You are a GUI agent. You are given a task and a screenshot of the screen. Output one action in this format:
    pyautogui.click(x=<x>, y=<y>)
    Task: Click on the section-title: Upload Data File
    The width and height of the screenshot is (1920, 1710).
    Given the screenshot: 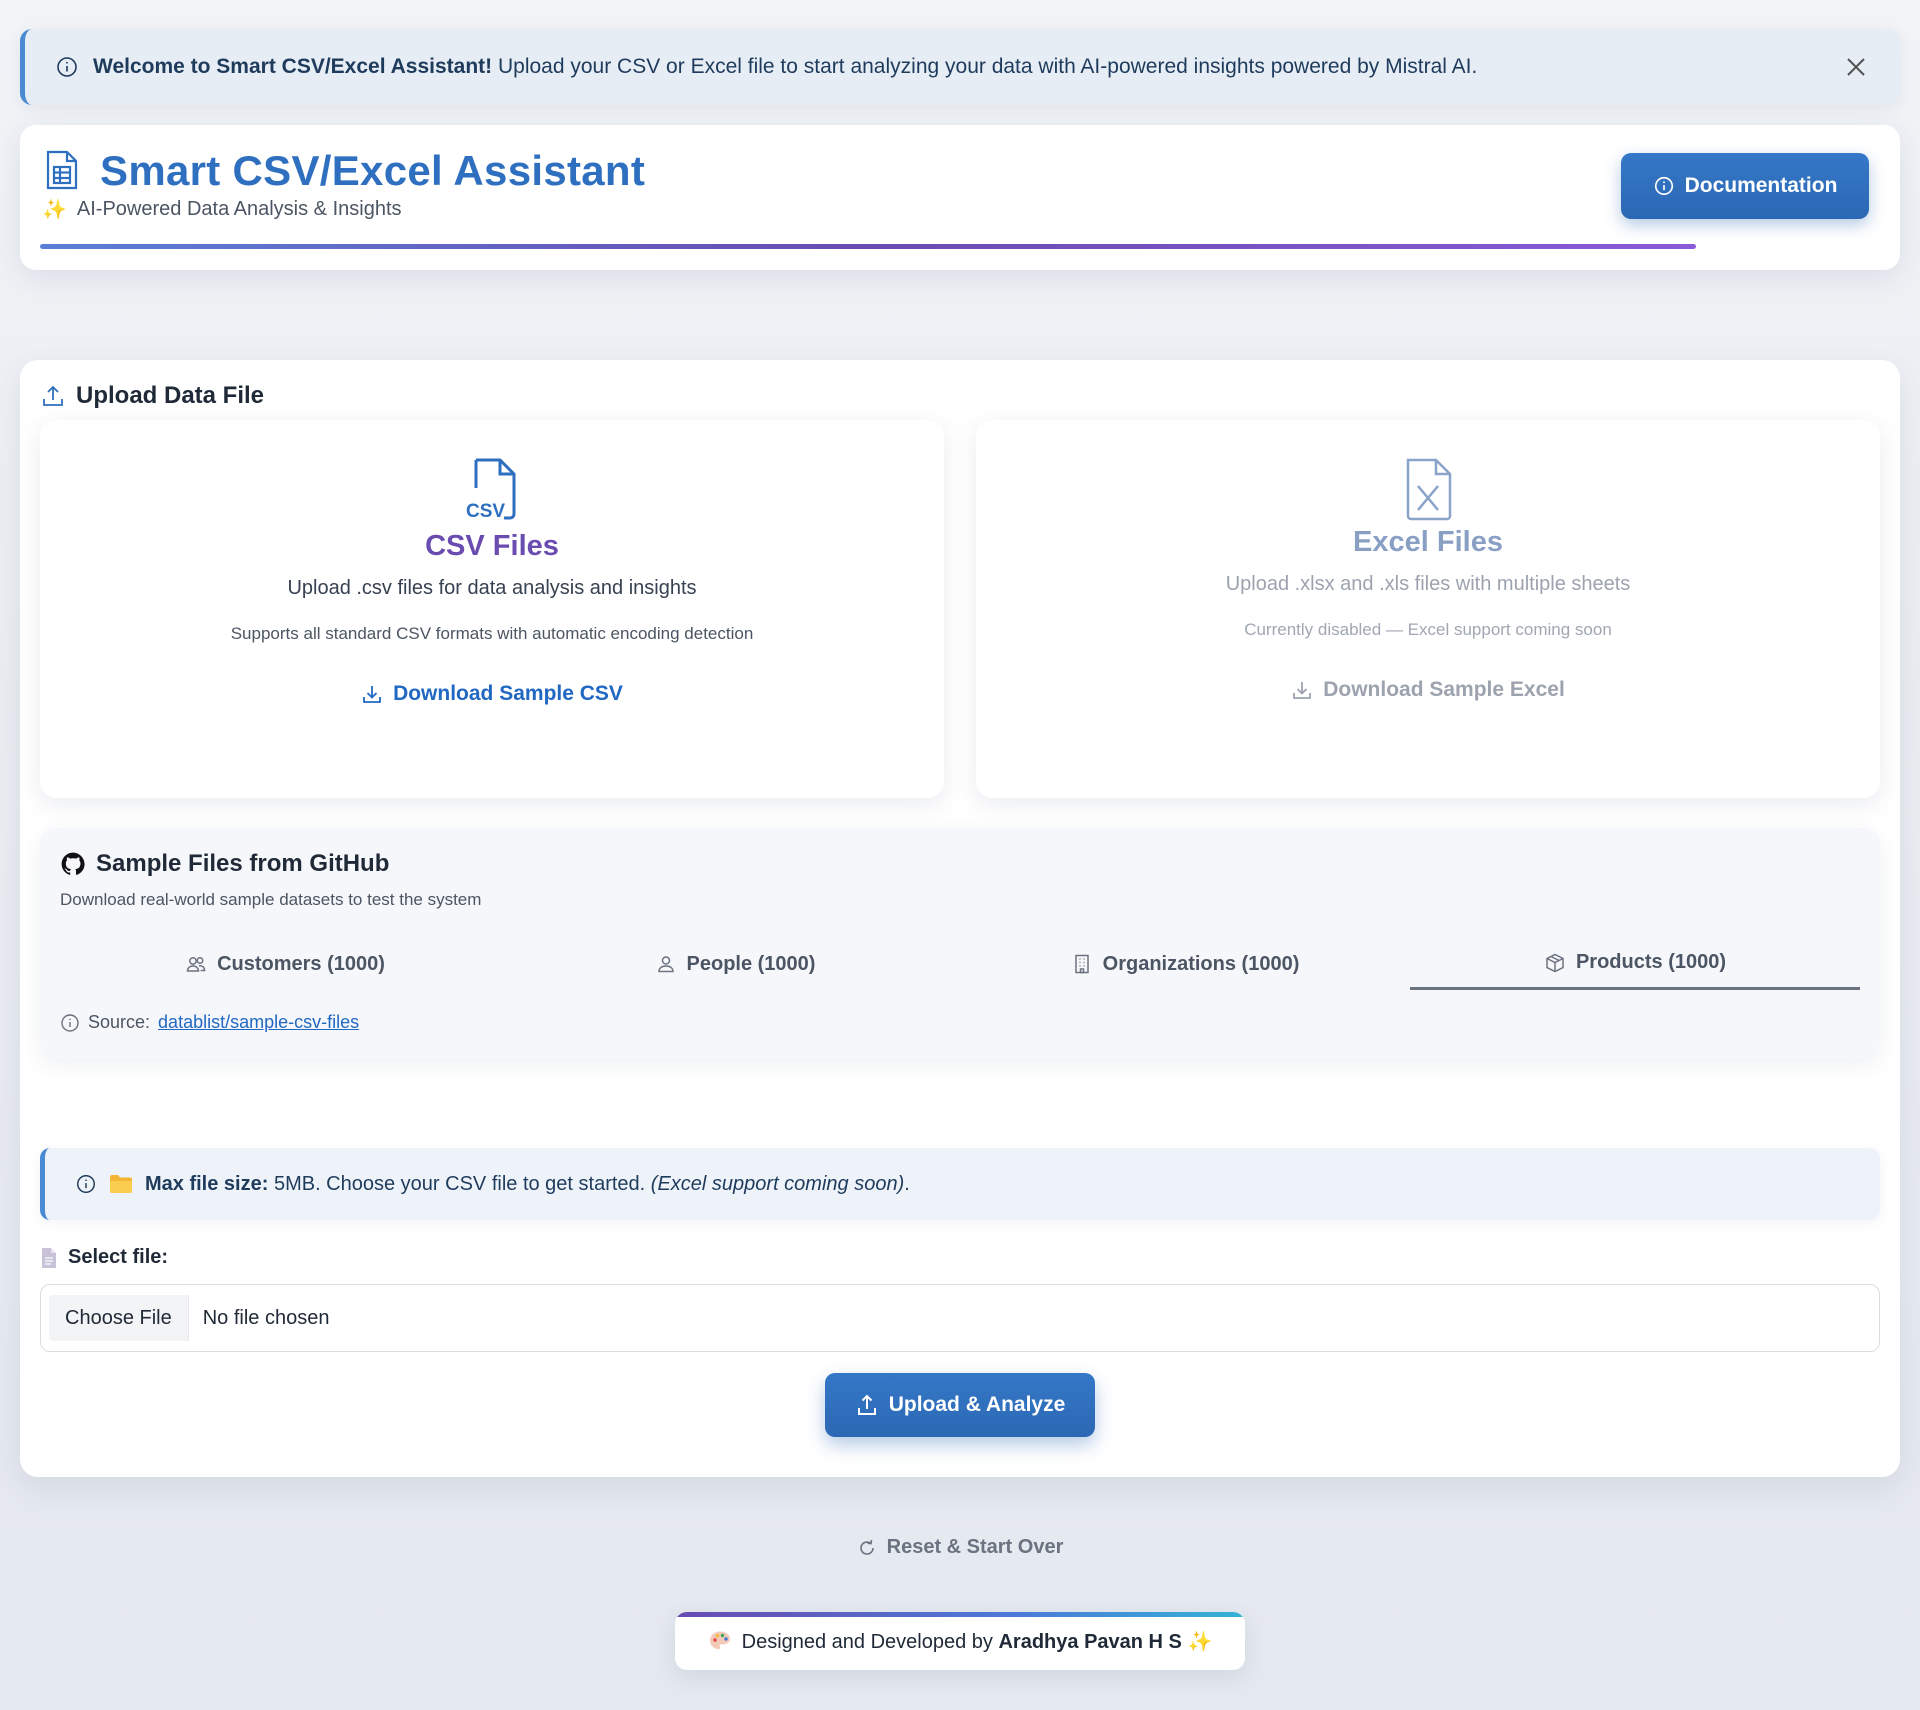 What is the action you would take?
    pyautogui.click(x=152, y=396)
    